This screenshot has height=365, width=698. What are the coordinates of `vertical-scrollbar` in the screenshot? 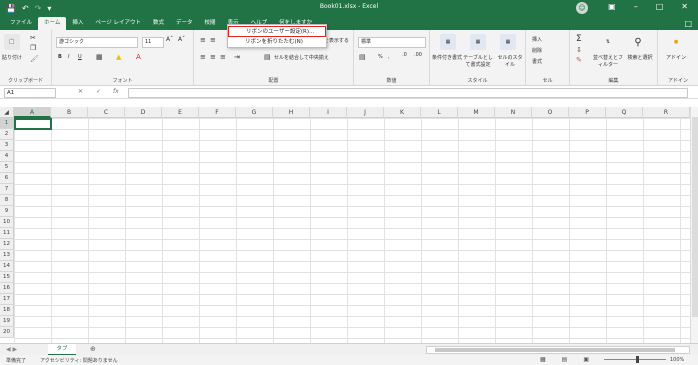 It's located at (694, 225).